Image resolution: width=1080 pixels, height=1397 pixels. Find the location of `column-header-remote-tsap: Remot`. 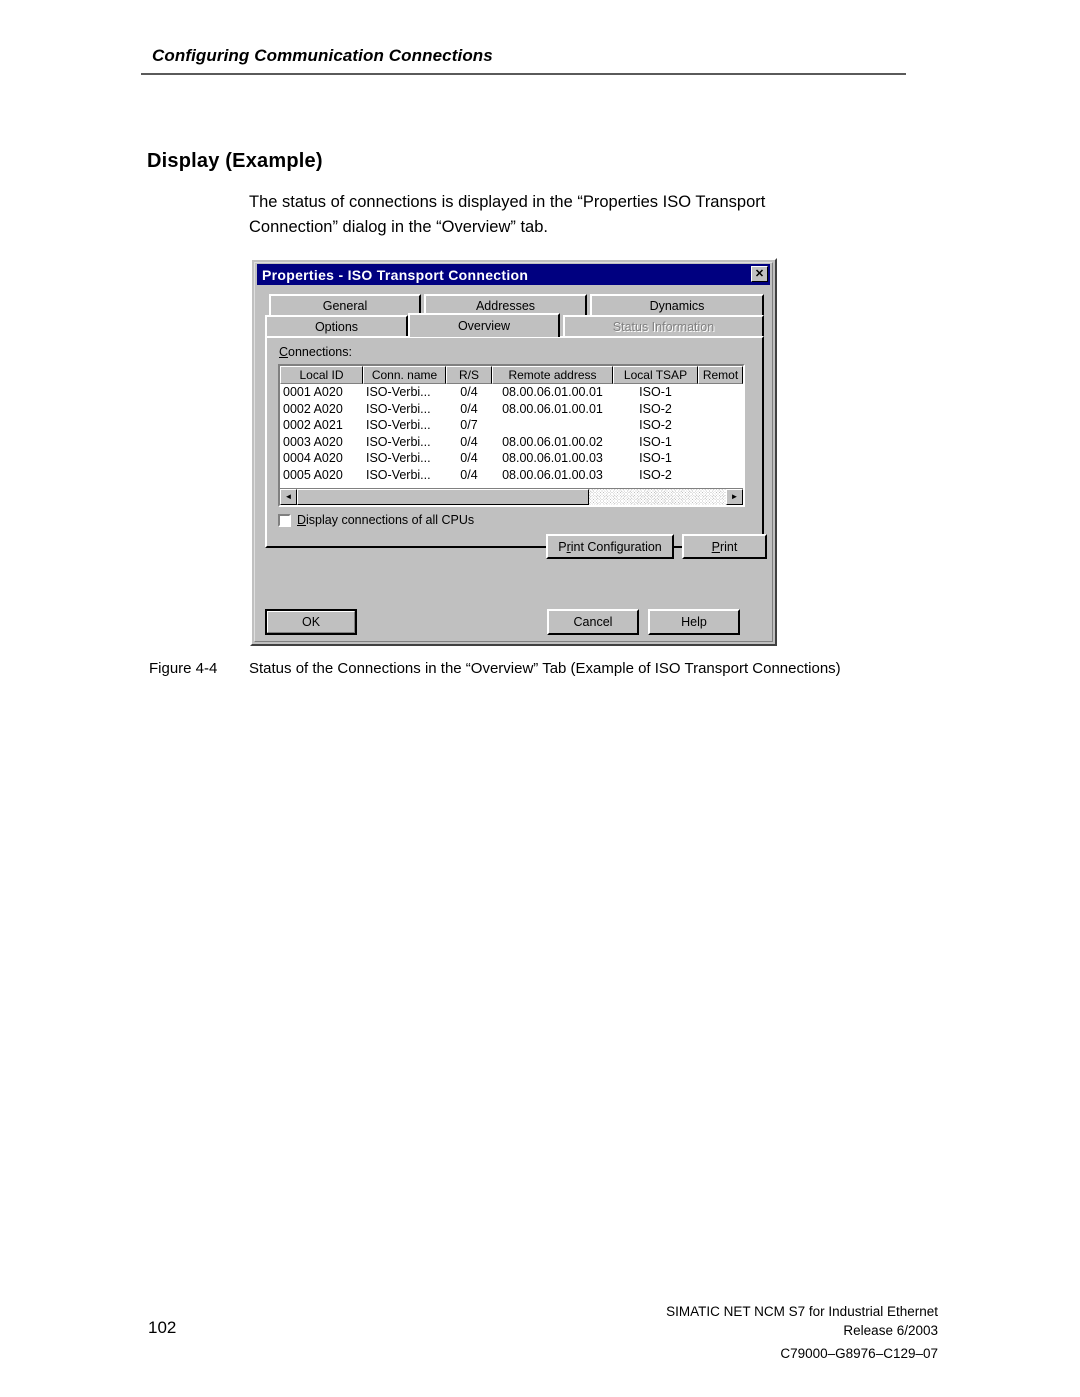

column-header-remote-tsap: Remot is located at coordinates (720, 375).